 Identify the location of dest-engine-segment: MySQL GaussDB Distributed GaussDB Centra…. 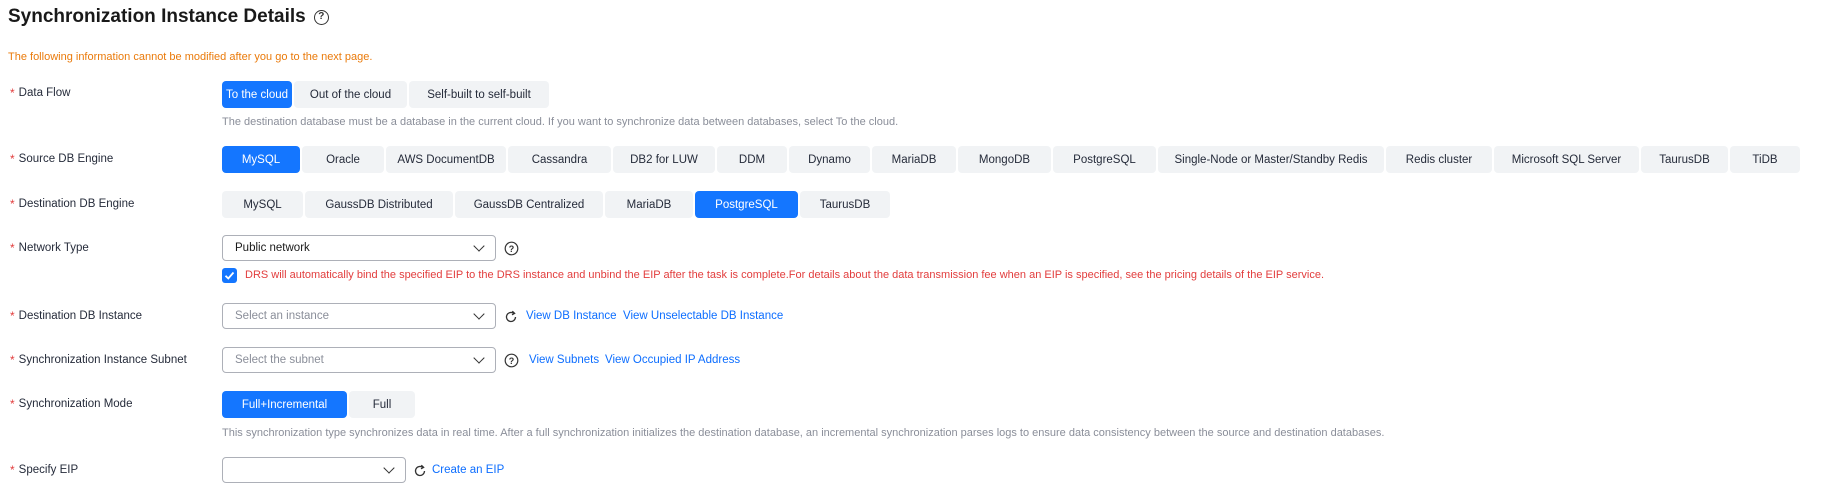
(556, 204).